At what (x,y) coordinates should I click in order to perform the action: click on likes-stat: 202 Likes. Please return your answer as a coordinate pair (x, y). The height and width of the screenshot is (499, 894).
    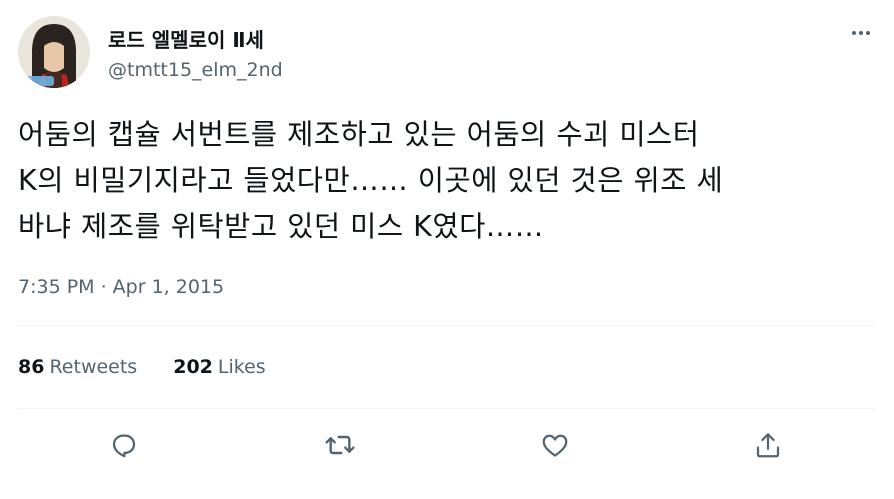
    Looking at the image, I should click on (219, 367).